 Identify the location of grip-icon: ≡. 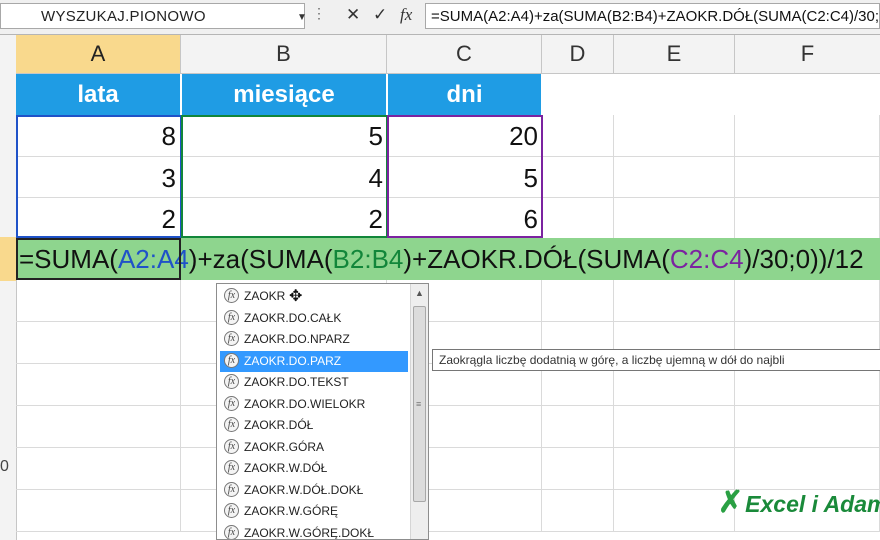
(419, 404).